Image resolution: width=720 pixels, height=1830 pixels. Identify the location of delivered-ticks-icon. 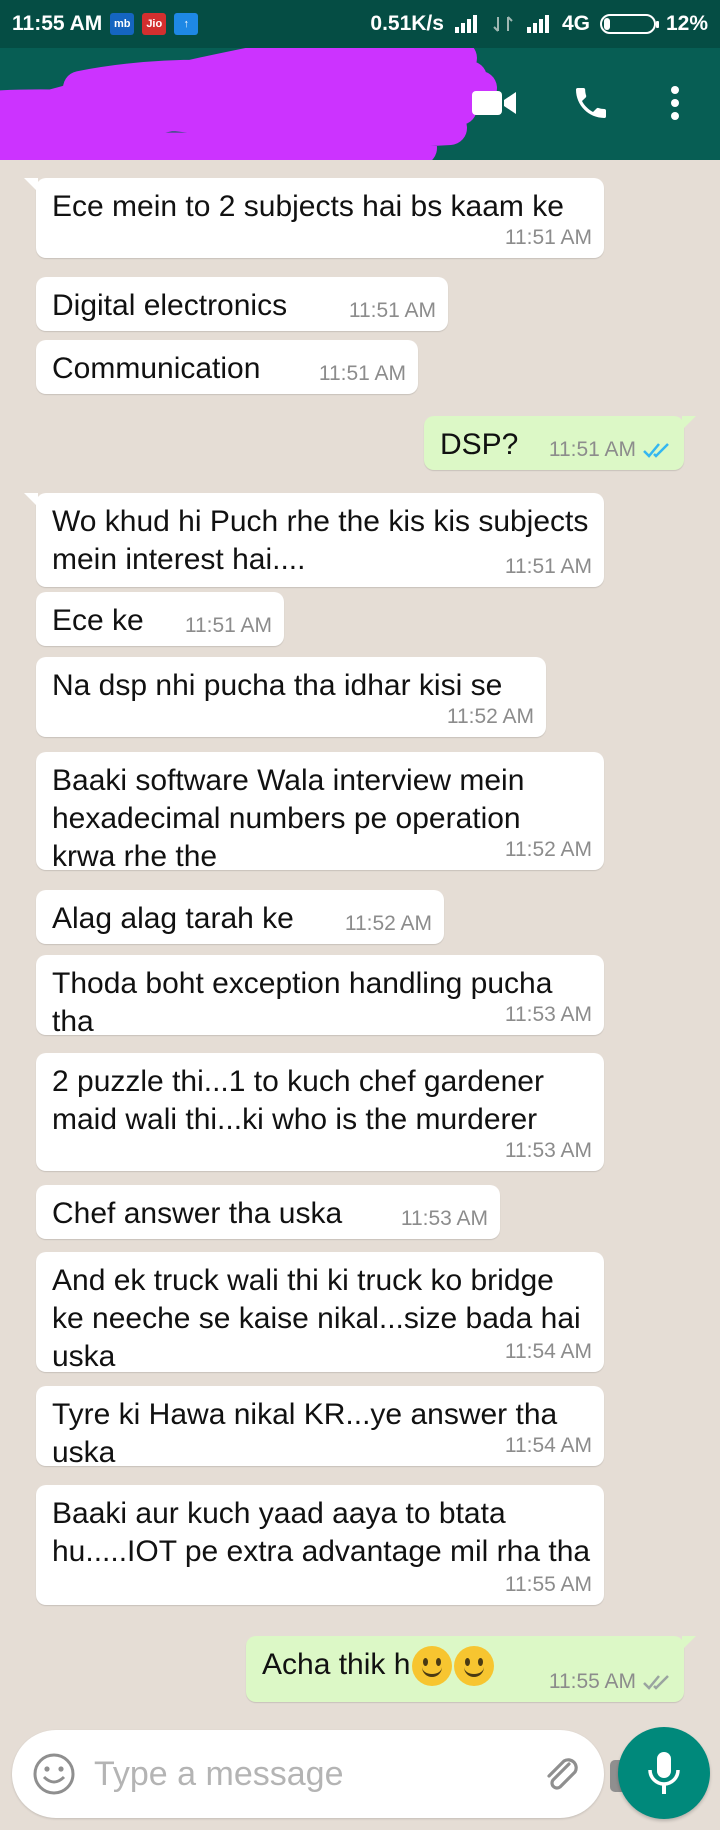
(656, 1682).